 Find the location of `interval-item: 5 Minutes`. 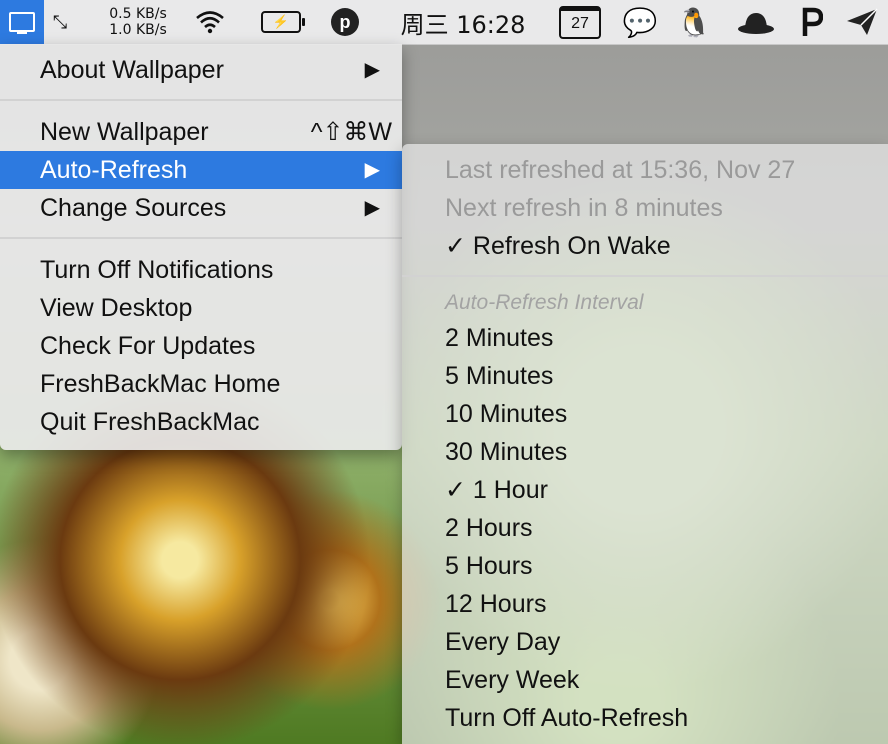

interval-item: 5 Minutes is located at coordinates (645, 376).